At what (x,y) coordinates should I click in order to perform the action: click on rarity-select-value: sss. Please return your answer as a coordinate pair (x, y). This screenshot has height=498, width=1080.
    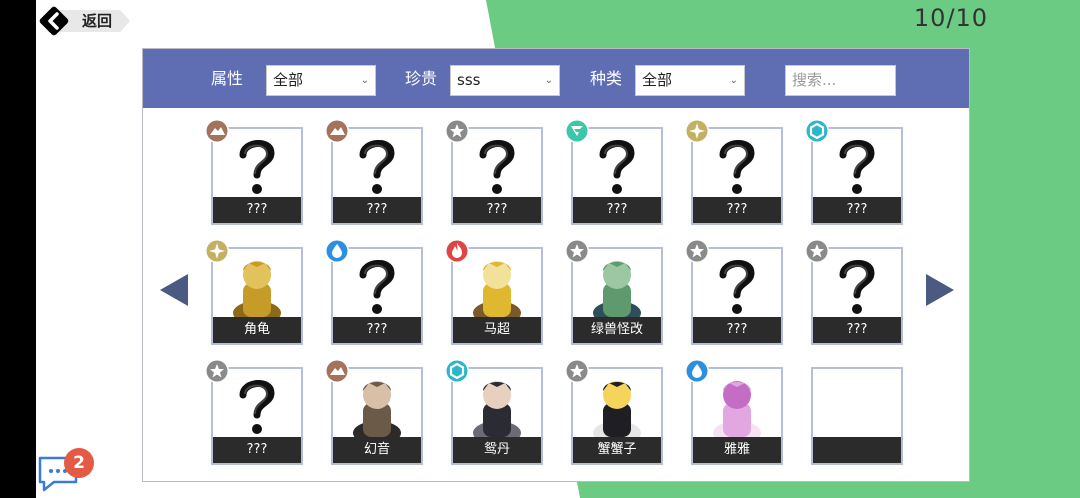
    Looking at the image, I should click on (469, 80).